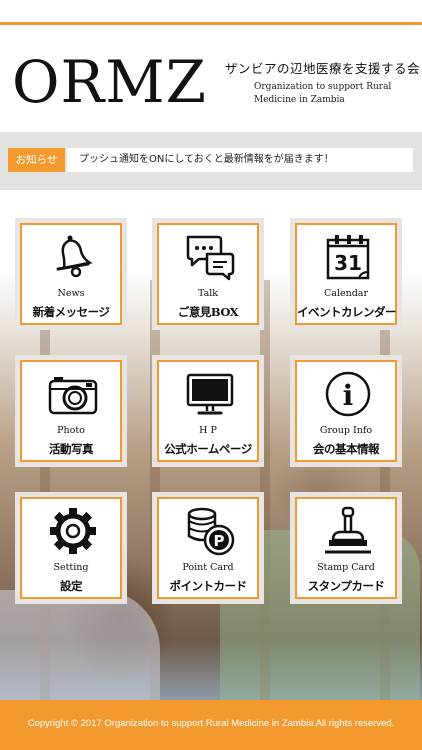 The image size is (422, 750). Describe the element at coordinates (73, 396) in the screenshot. I see `camera-icon` at that location.